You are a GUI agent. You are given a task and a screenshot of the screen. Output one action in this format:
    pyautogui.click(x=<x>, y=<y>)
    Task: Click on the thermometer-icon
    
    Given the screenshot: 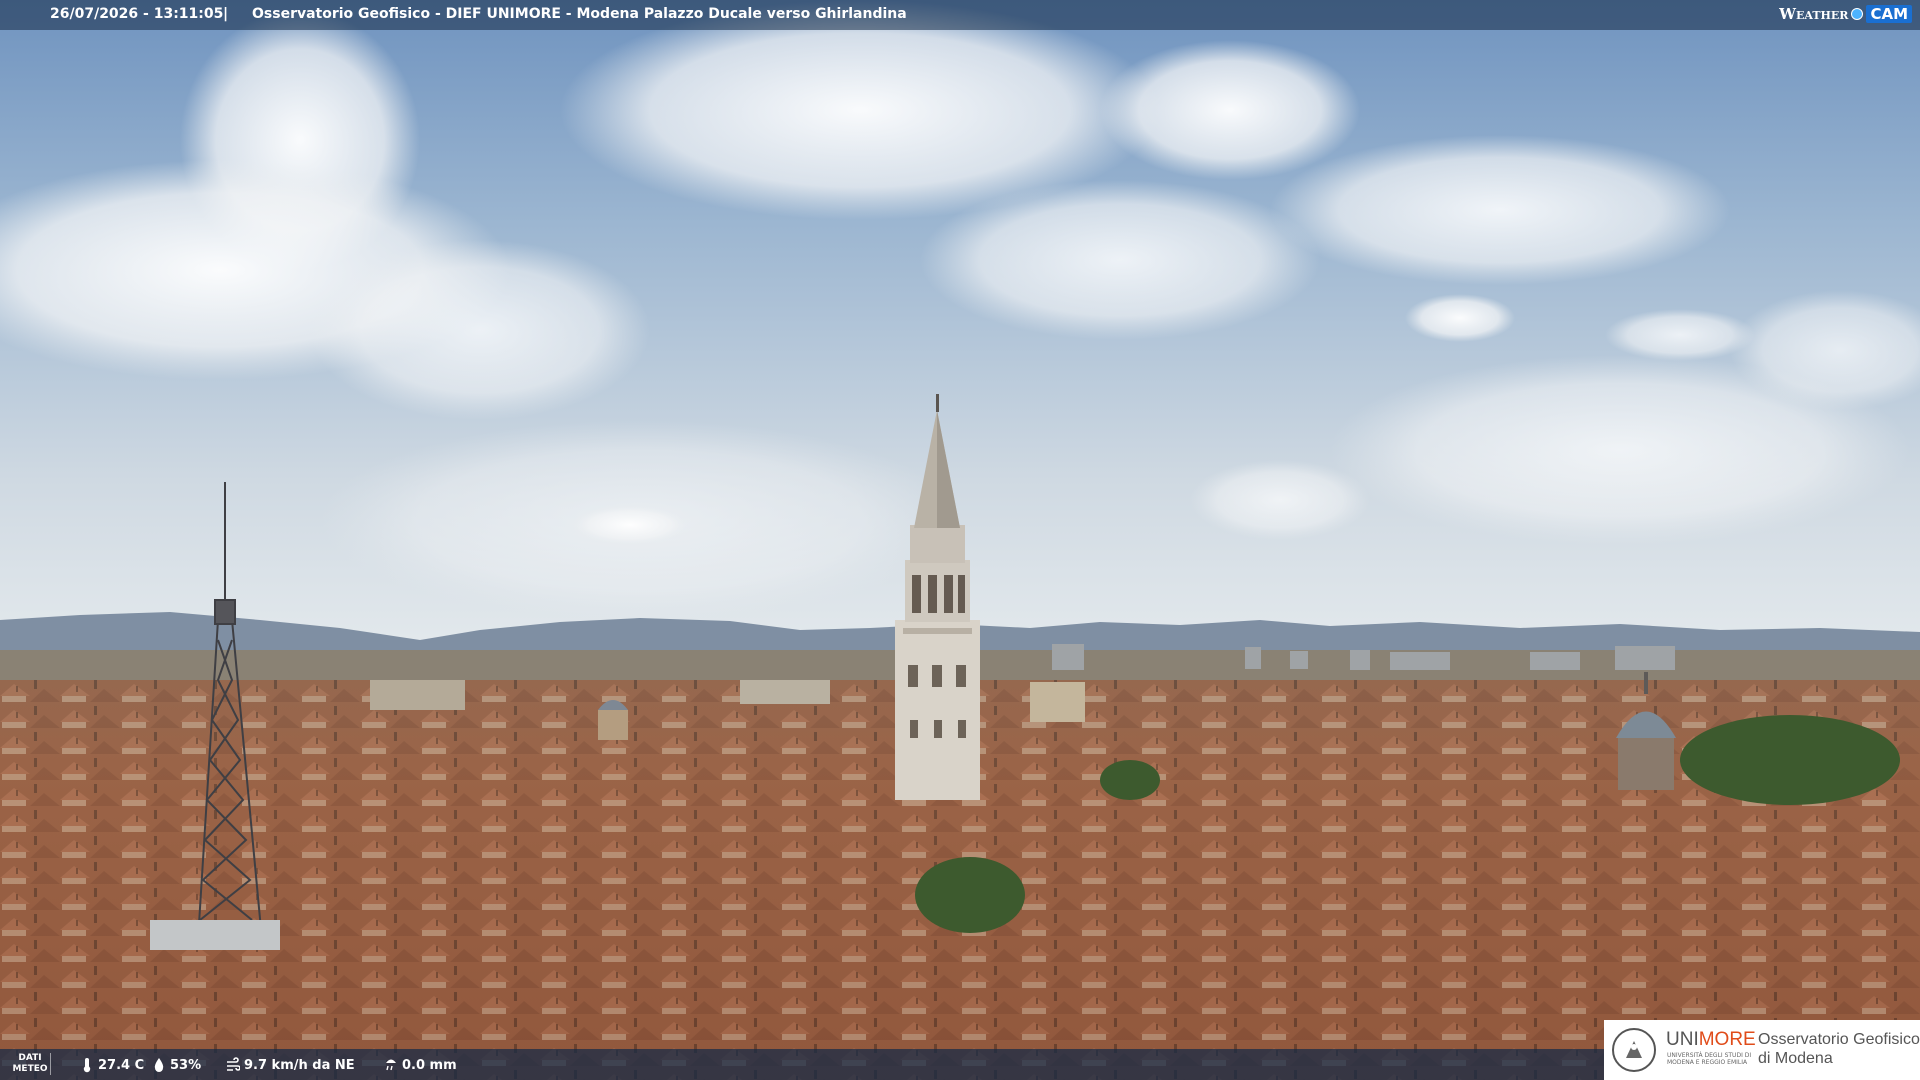 What is the action you would take?
    pyautogui.click(x=87, y=1065)
    